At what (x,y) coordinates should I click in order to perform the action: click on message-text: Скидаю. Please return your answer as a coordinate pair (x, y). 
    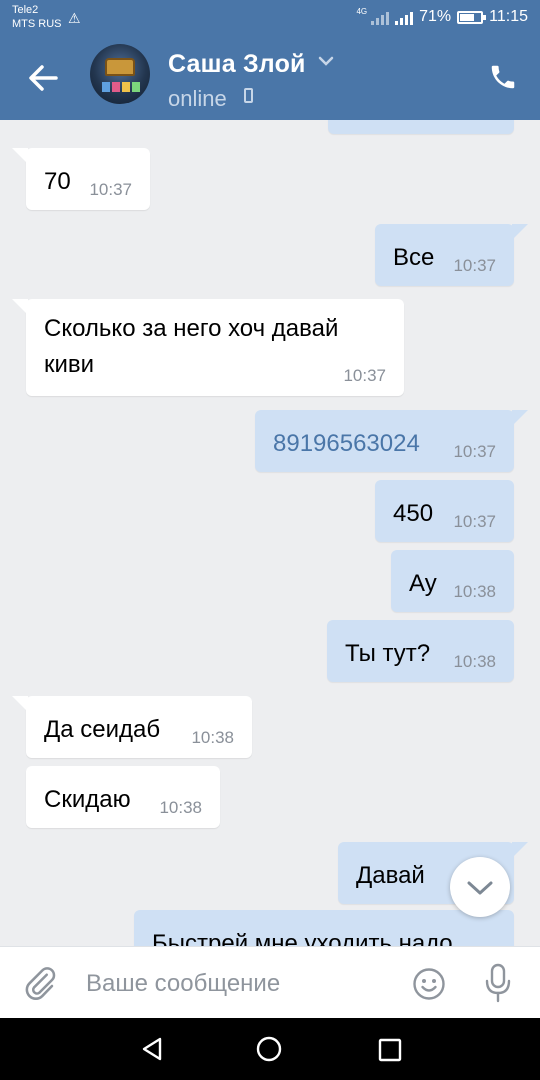
    Looking at the image, I should click on (87, 799).